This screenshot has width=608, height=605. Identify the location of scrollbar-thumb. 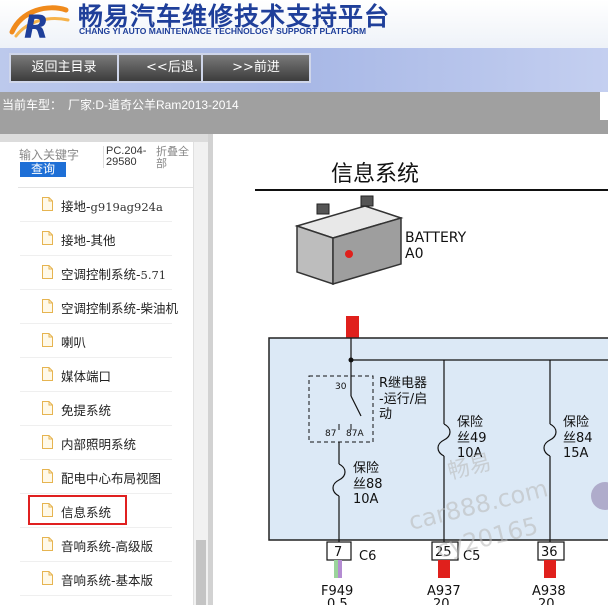
(201, 572).